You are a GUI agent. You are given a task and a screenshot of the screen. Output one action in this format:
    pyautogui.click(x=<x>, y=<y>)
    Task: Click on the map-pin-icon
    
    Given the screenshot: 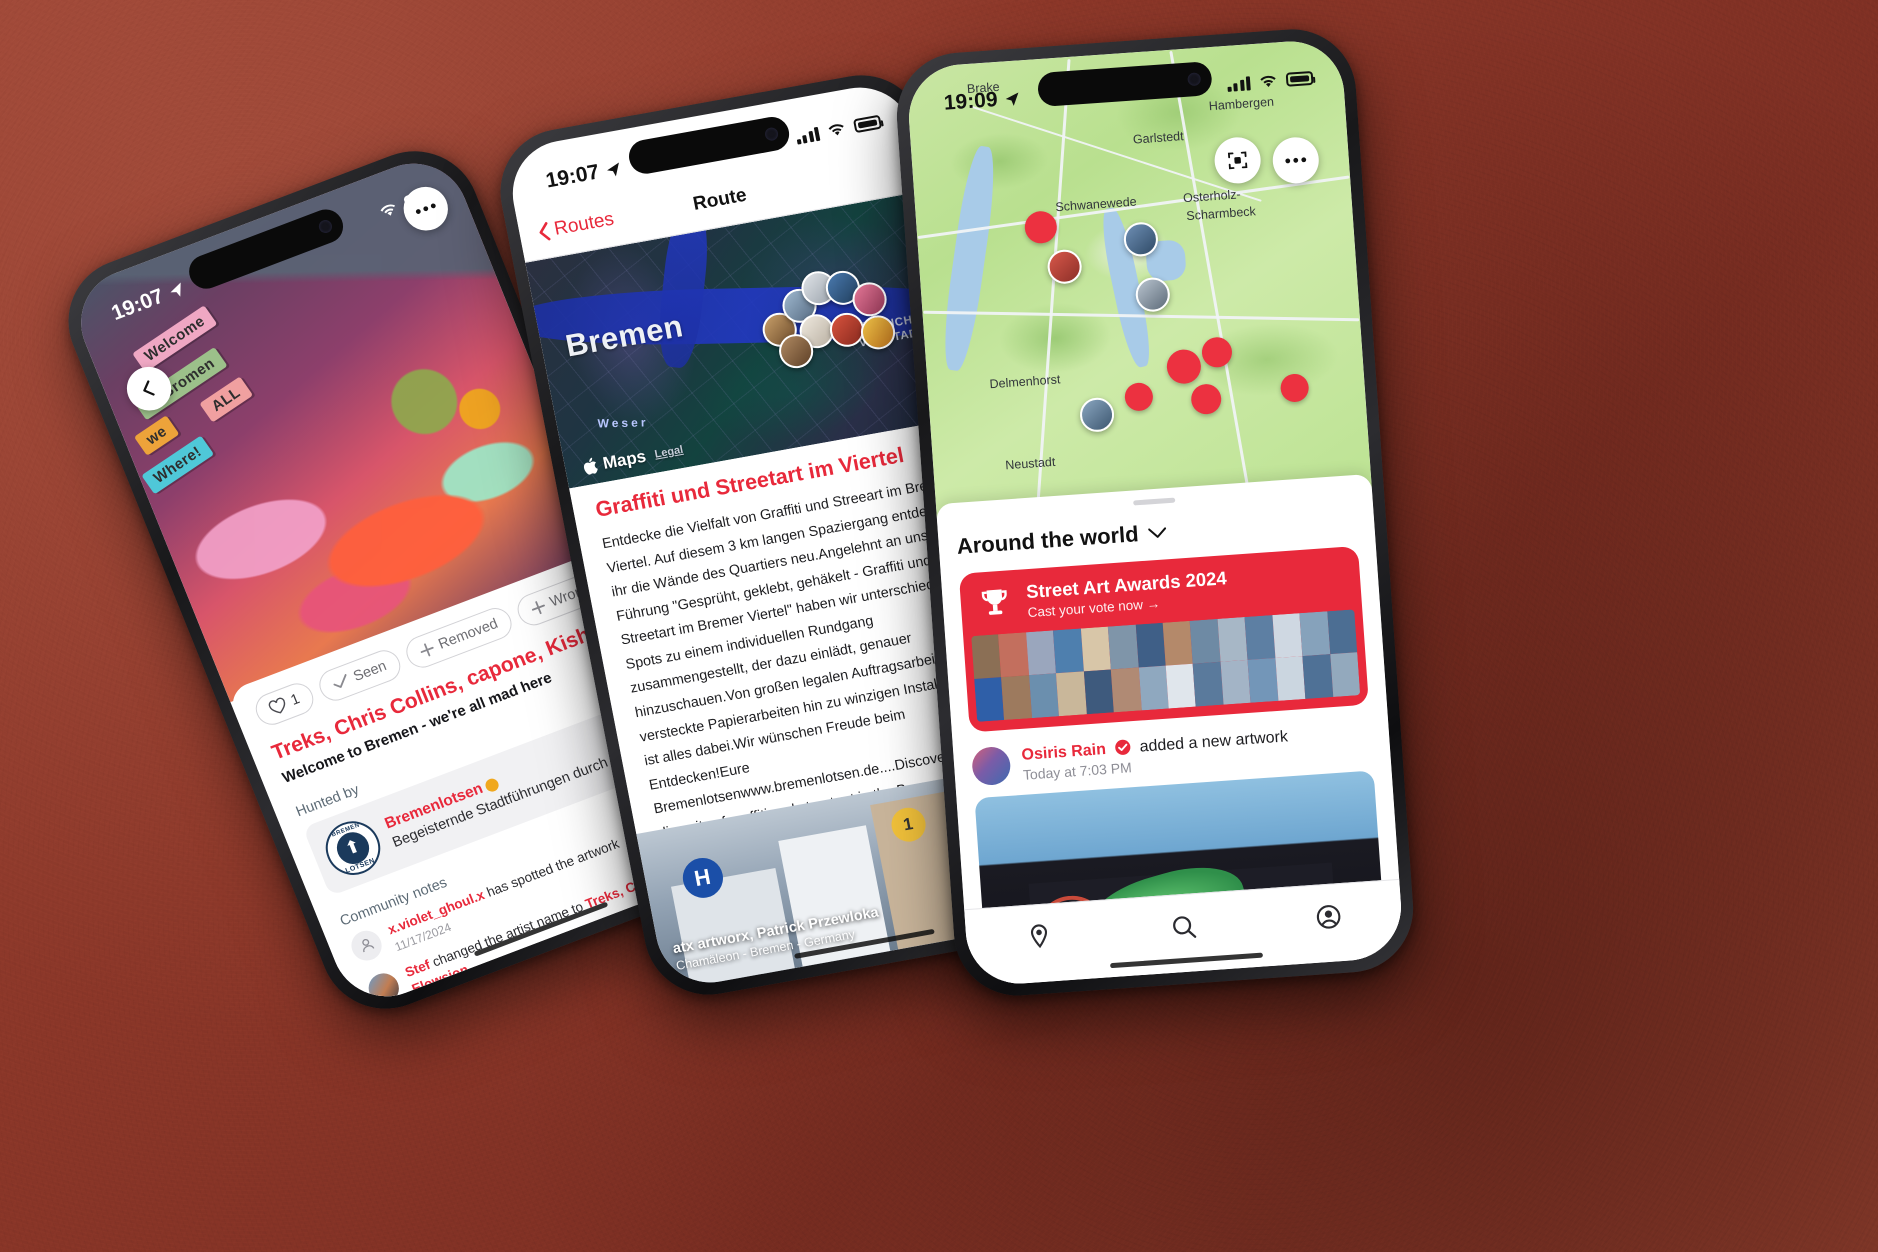 What is the action you would take?
    pyautogui.click(x=1038, y=935)
    